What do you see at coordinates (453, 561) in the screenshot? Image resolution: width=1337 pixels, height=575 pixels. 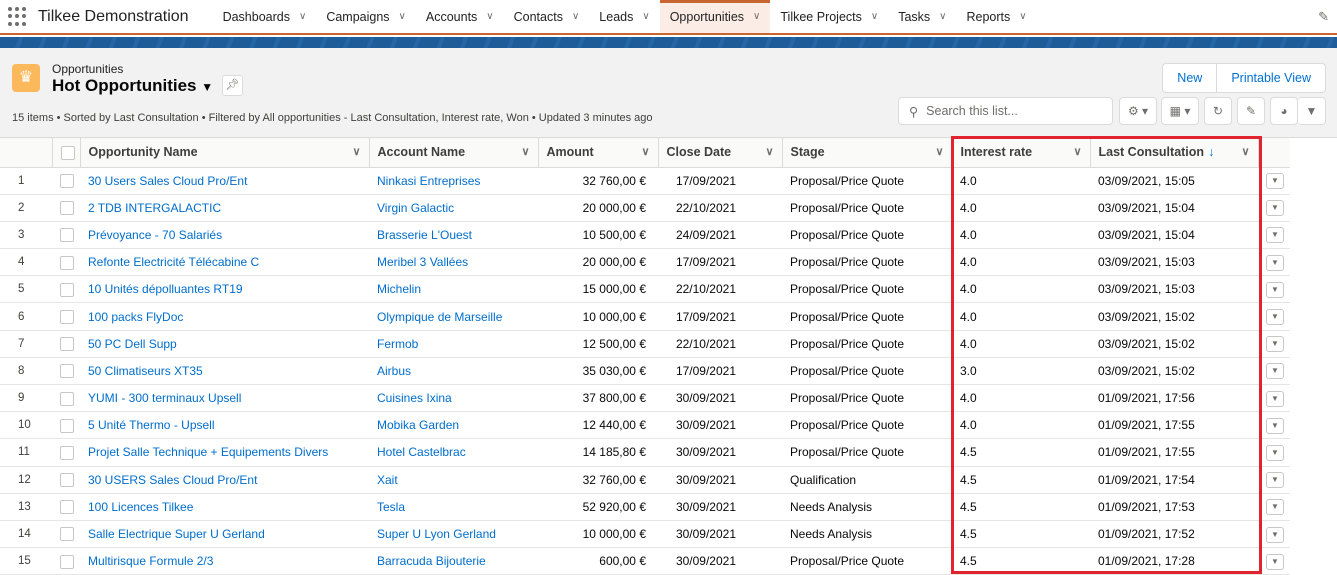 I see `account-name-link: Barracuda Bijouterie` at bounding box center [453, 561].